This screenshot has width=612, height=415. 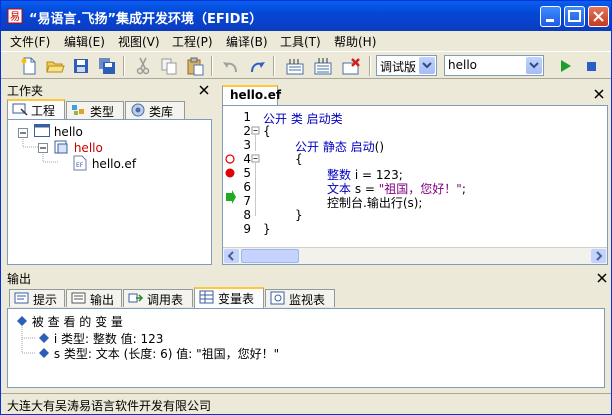 I want to click on build-mode-value: 调试版, so click(x=398, y=67).